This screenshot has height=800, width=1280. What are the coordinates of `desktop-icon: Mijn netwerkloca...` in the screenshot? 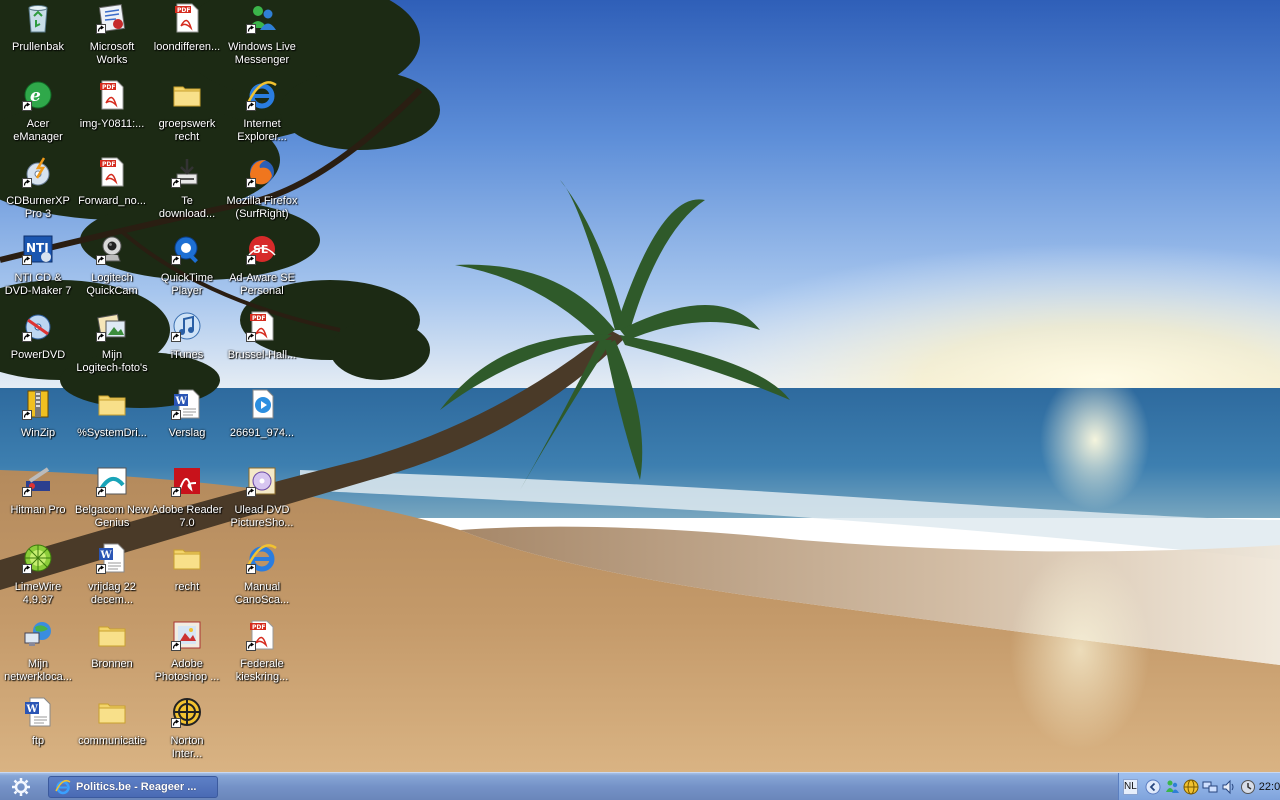 It's located at (38, 654).